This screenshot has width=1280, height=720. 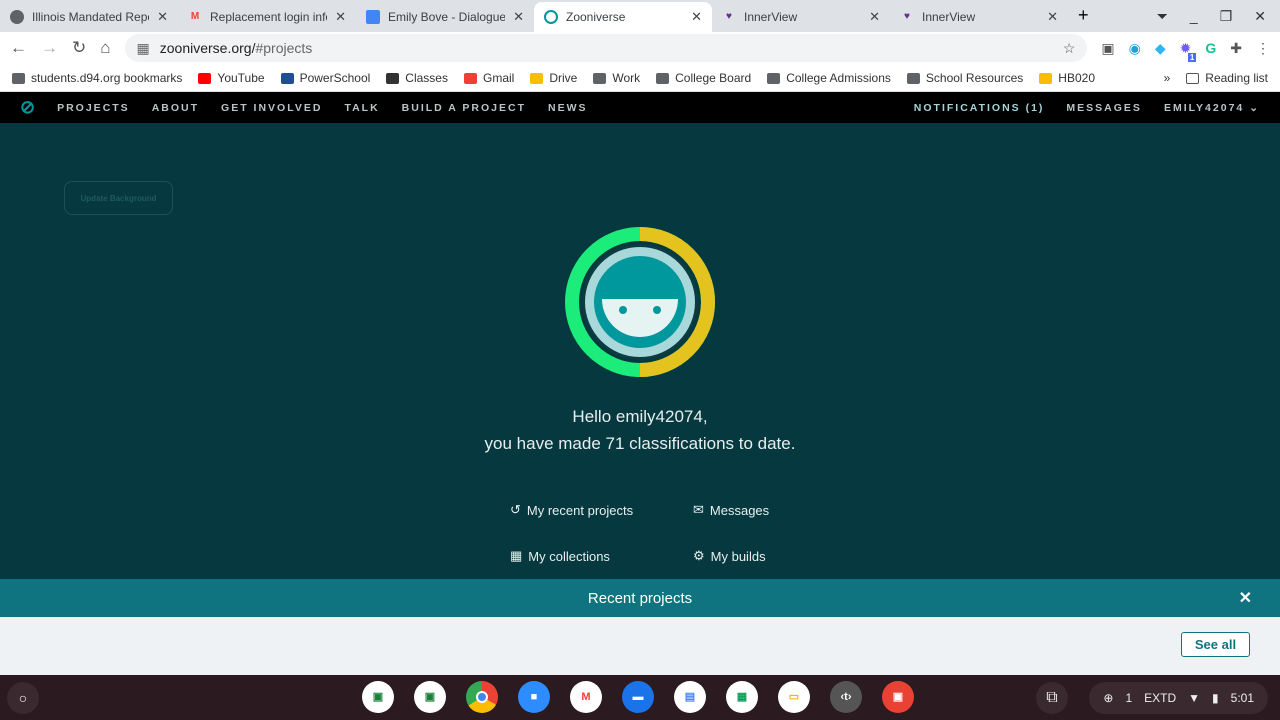 What do you see at coordinates (488, 78) in the screenshot?
I see `bookmark-4: Gmail` at bounding box center [488, 78].